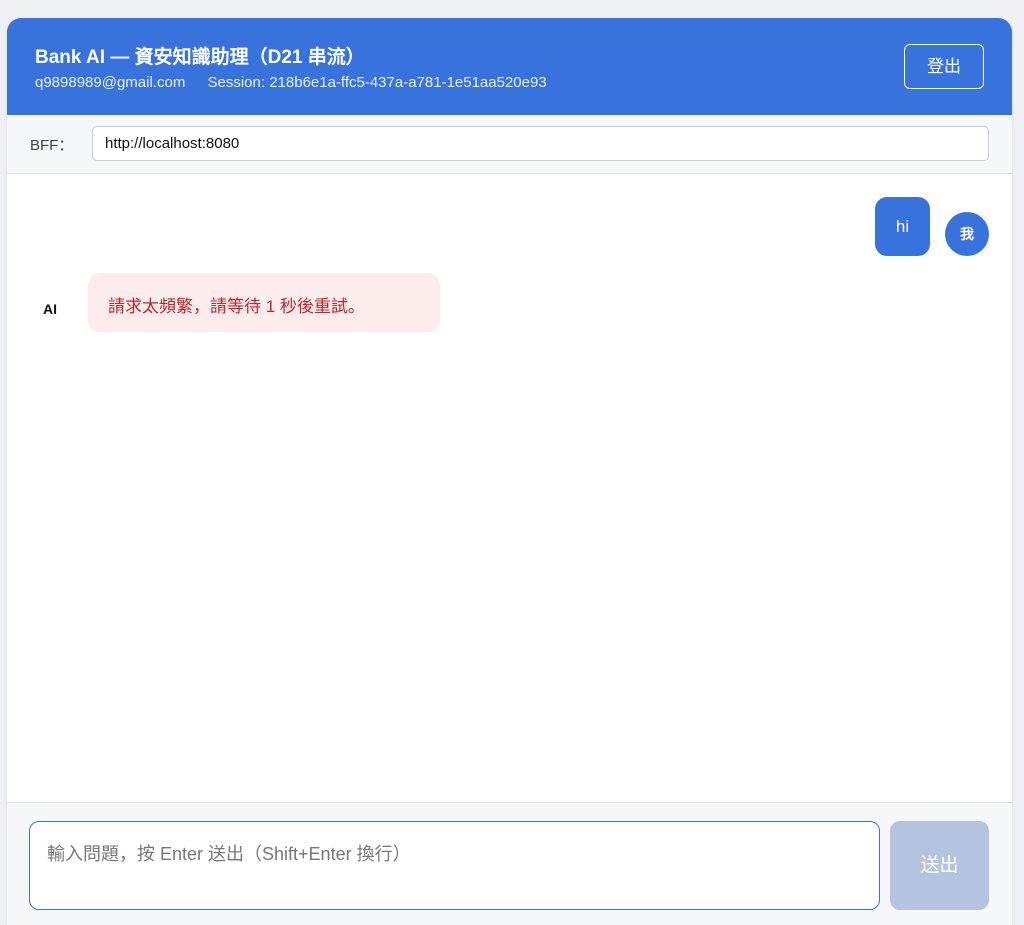 This screenshot has height=925, width=1024. Describe the element at coordinates (454, 865) in the screenshot. I see `message-input` at that location.